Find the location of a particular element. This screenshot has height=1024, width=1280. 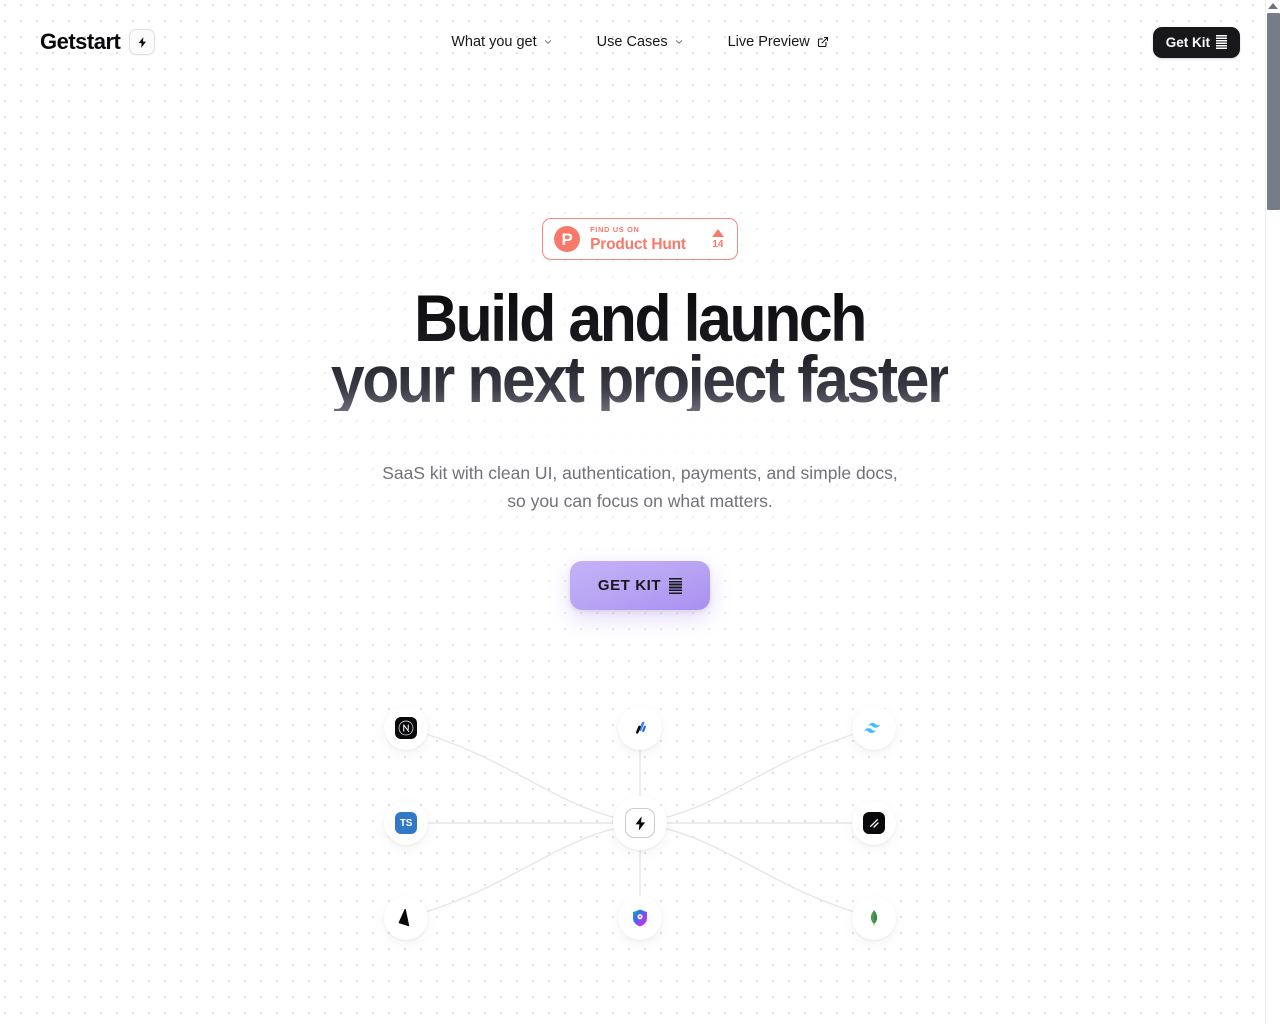

product-hunt-badge: P FIND US ON Product Hunt 14 is located at coordinates (640, 239).